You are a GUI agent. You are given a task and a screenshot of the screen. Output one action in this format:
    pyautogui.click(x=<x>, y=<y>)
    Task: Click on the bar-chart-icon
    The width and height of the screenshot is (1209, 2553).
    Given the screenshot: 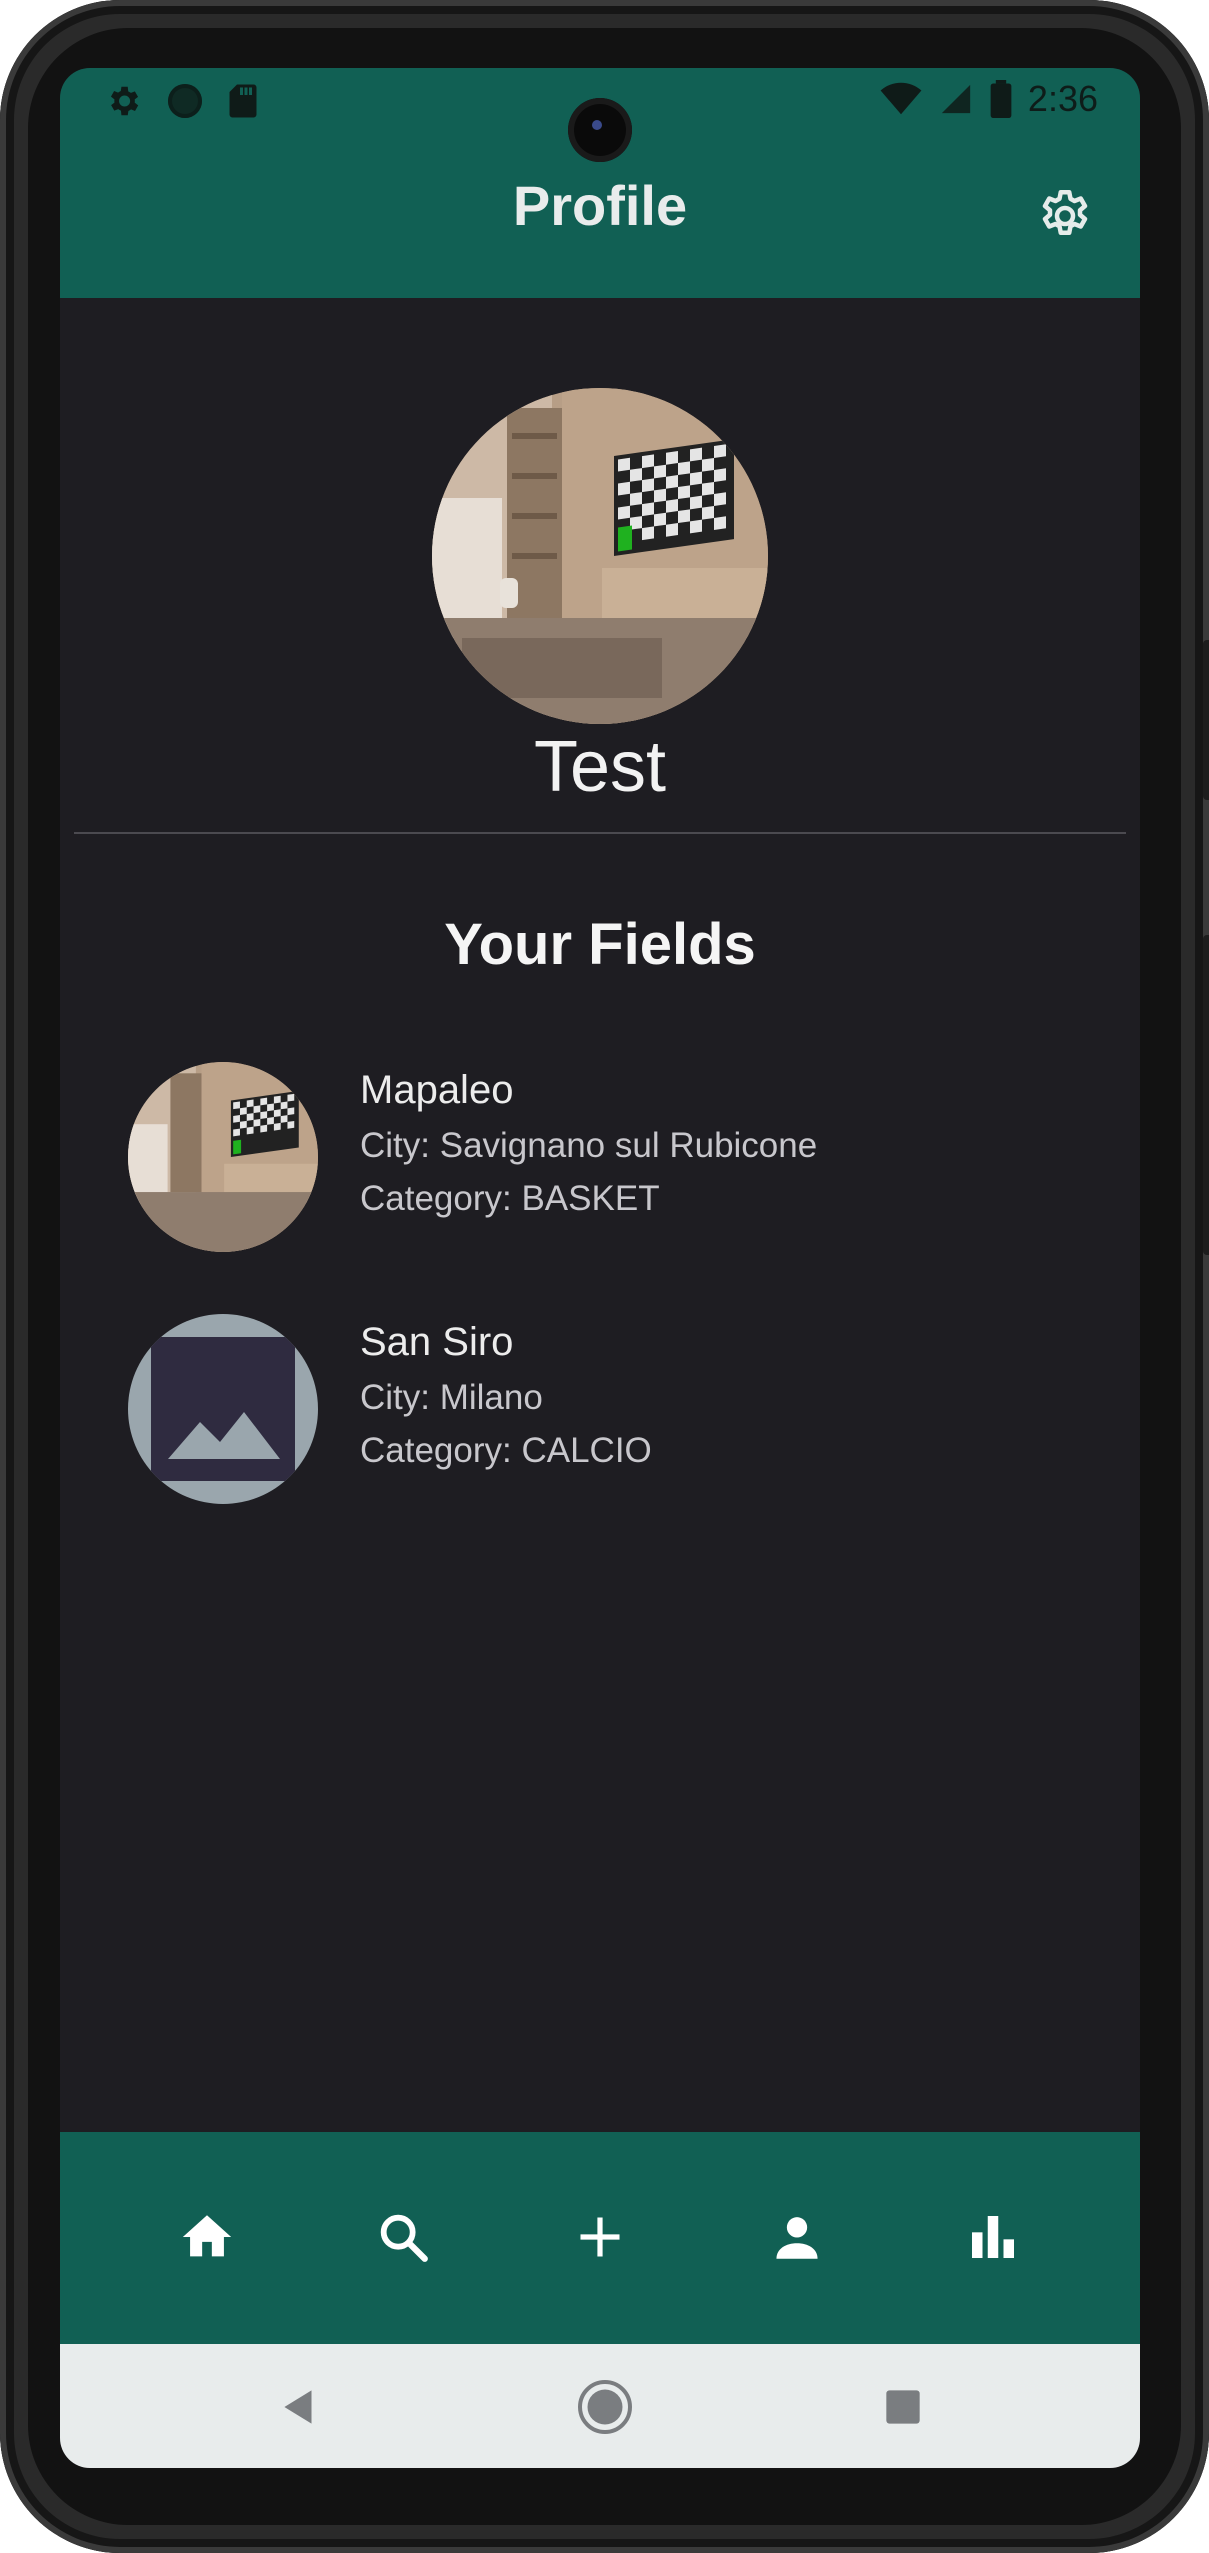 What is the action you would take?
    pyautogui.click(x=993, y=2237)
    